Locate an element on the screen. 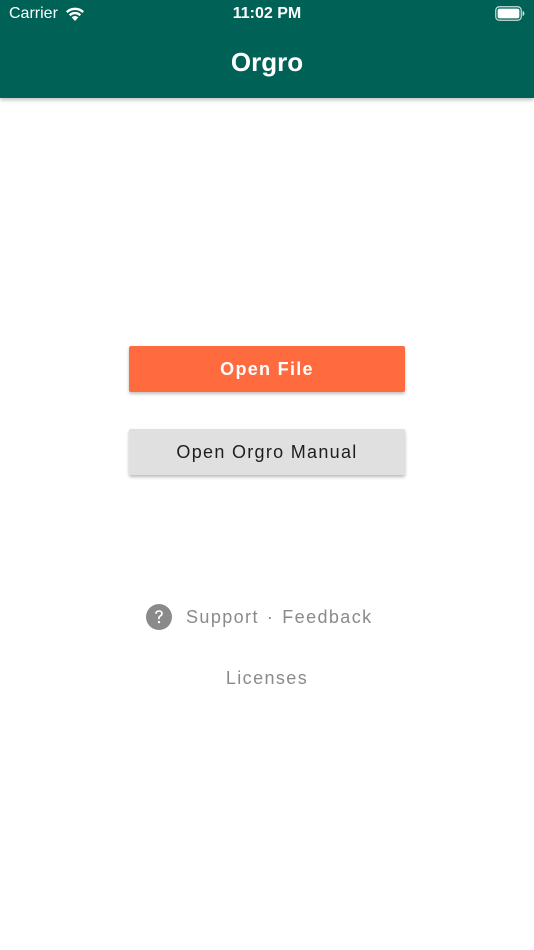 This screenshot has width=534, height=950. licenses-row: Licenses is located at coordinates (267, 678).